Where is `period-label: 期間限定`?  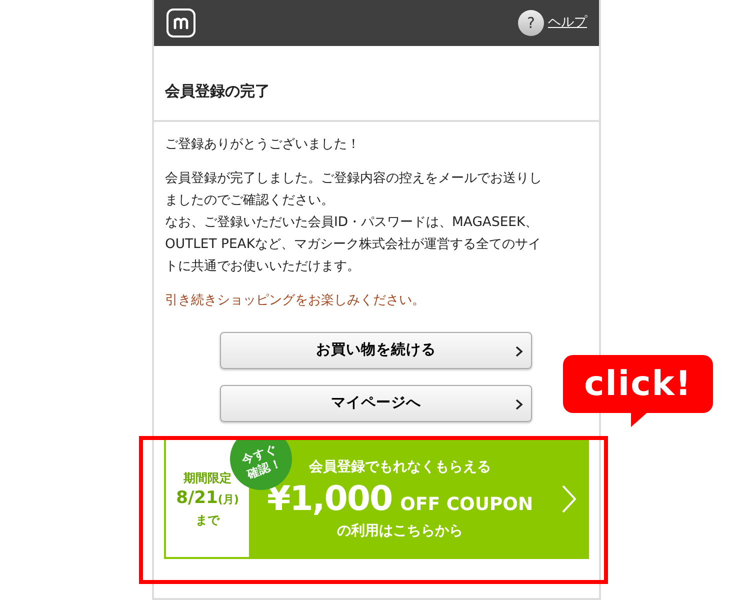 period-label: 期間限定 is located at coordinates (208, 478).